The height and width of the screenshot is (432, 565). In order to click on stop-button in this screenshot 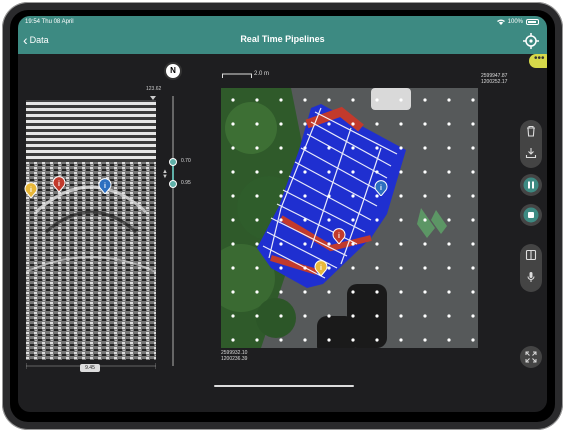, I will do `click(531, 215)`.